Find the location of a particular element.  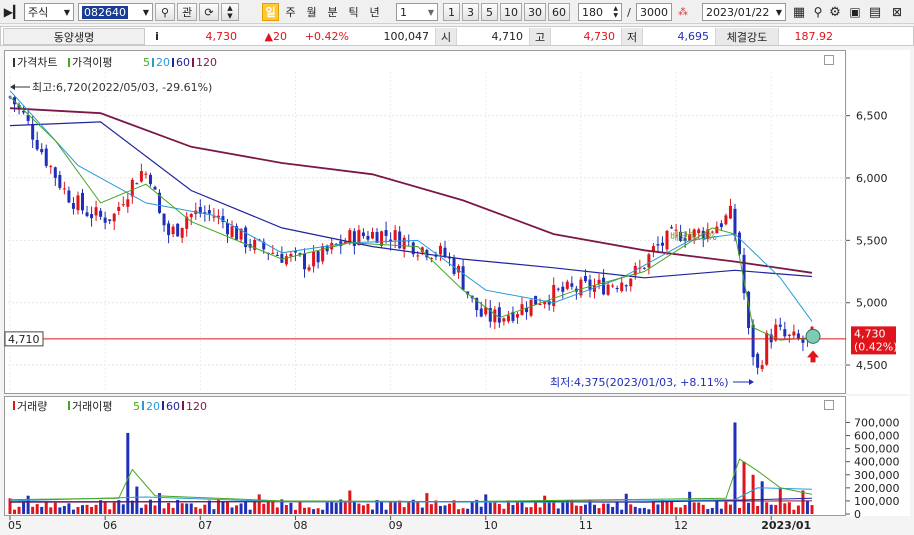

search-icon: ⚲ is located at coordinates (165, 12).